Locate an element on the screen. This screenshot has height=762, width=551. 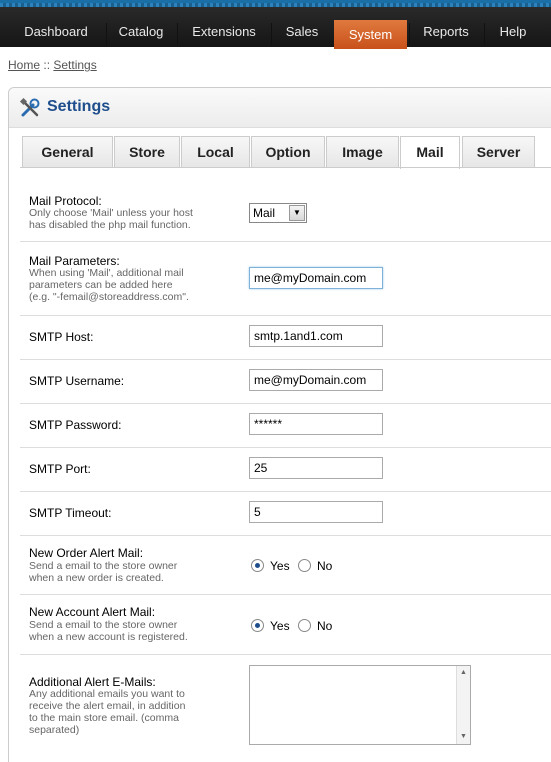
smtp-timeout-input: 5 is located at coordinates (316, 512).